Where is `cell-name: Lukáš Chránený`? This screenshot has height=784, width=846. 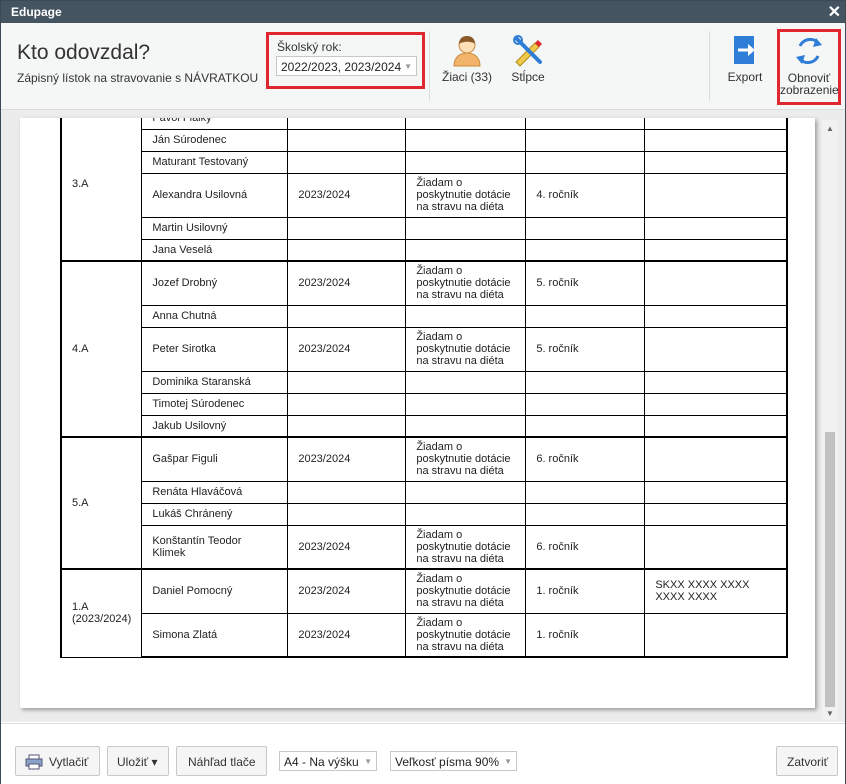 cell-name: Lukáš Chránený is located at coordinates (215, 514).